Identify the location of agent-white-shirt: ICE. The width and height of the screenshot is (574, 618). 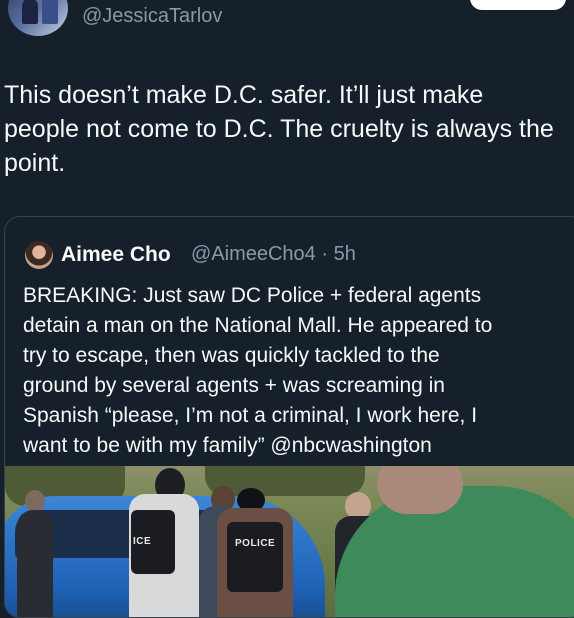
(164, 555).